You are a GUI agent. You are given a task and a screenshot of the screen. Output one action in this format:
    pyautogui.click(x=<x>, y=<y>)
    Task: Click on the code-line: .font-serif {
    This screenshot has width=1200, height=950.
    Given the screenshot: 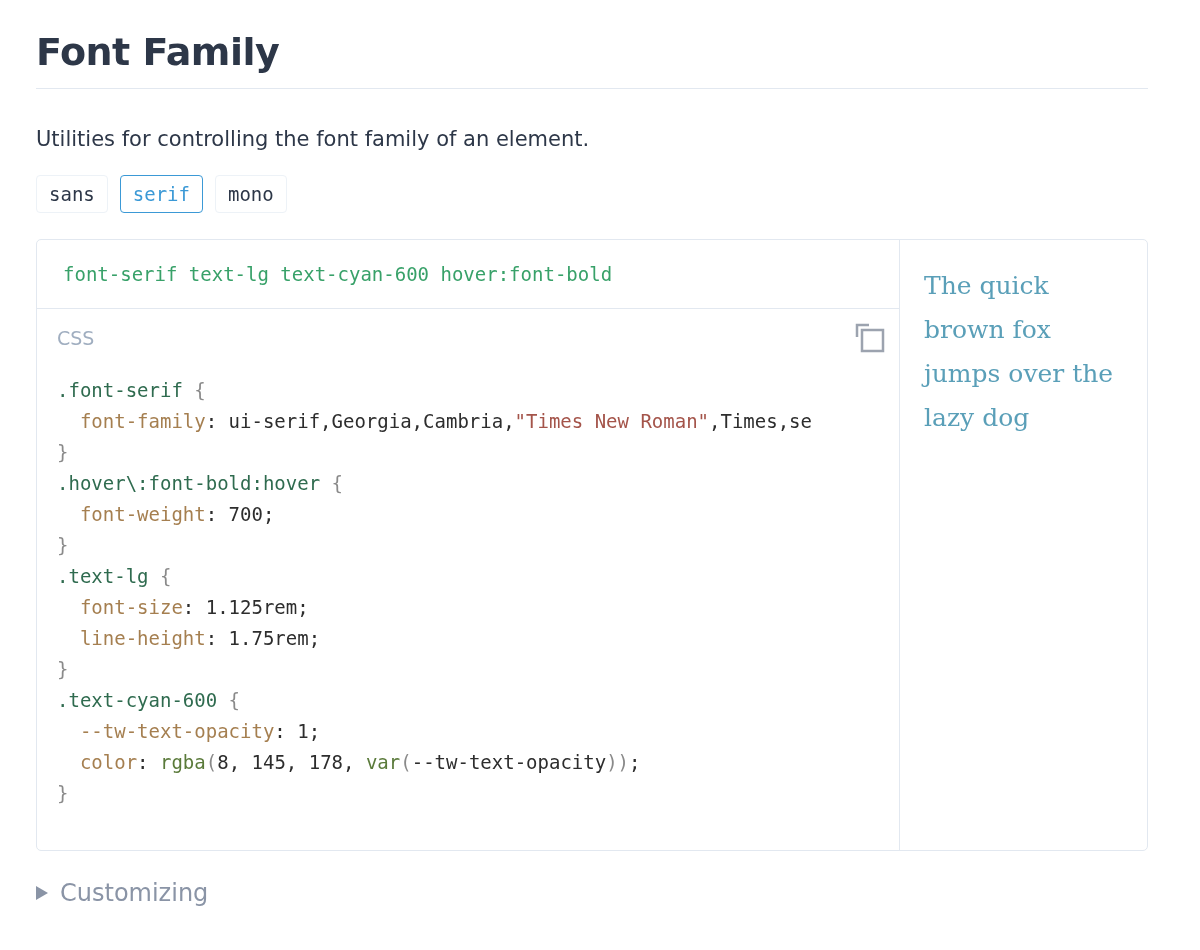 What is the action you would take?
    pyautogui.click(x=131, y=390)
    